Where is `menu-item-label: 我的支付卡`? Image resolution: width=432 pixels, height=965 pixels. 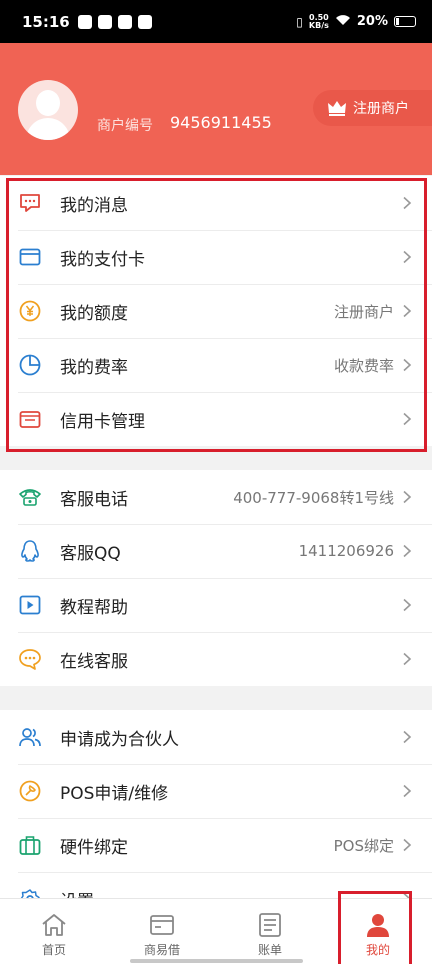 menu-item-label: 我的支付卡 is located at coordinates (102, 259).